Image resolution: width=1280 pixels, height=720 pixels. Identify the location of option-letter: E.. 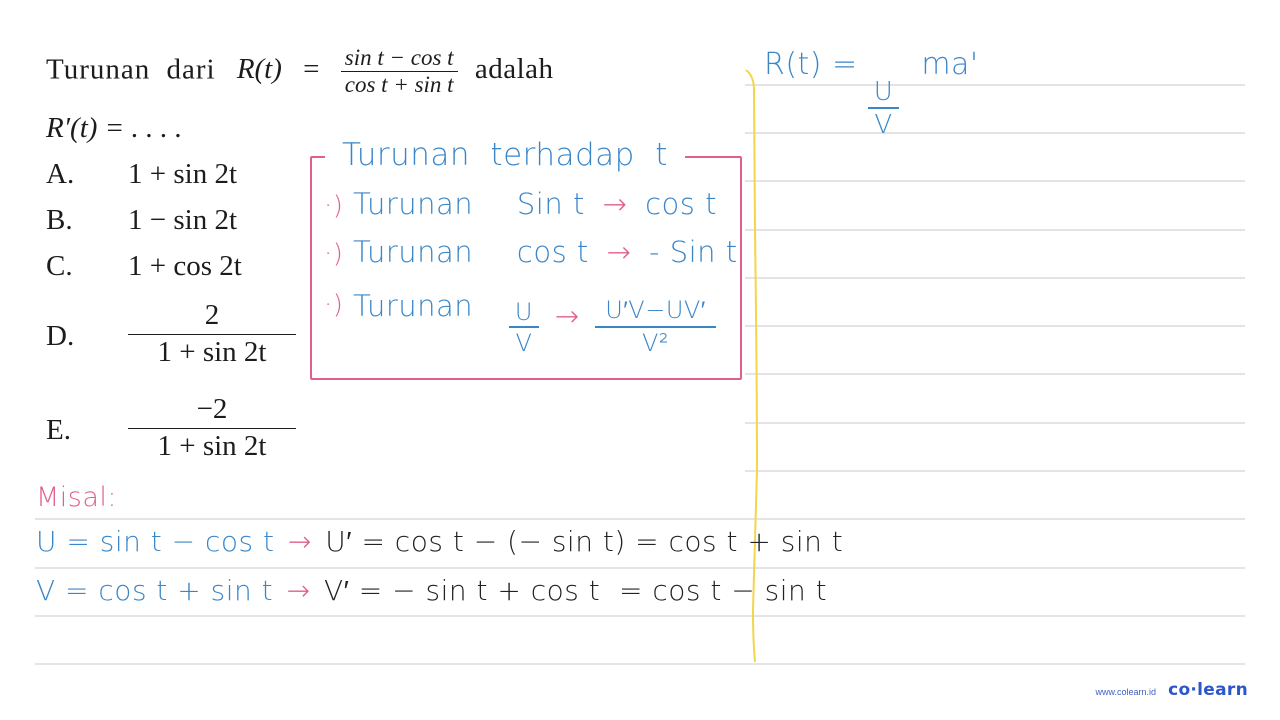
(58, 430).